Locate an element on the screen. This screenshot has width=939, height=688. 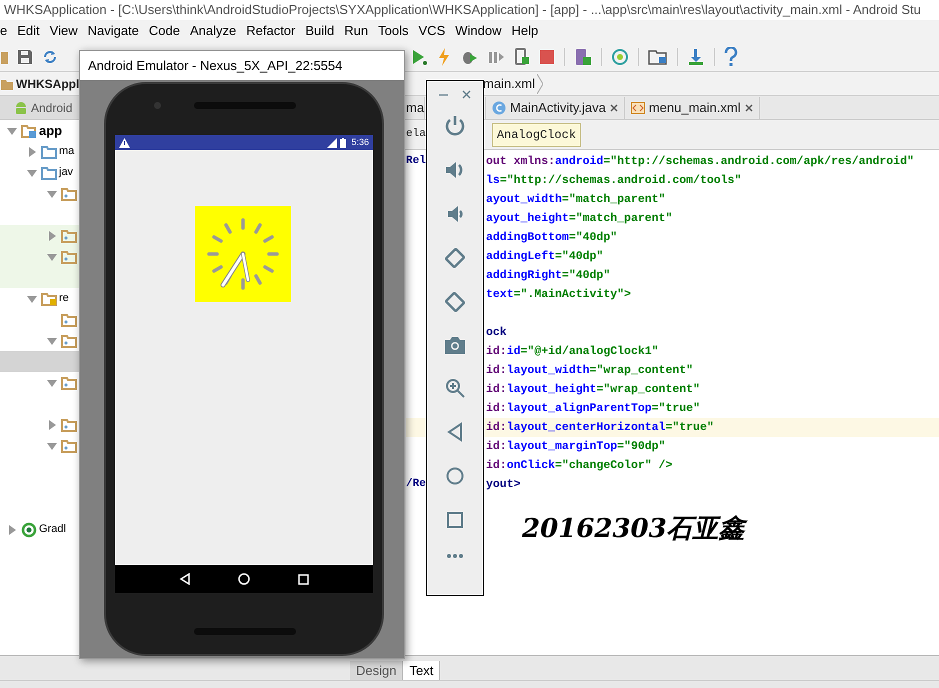
avd-icon is located at coordinates (583, 57).